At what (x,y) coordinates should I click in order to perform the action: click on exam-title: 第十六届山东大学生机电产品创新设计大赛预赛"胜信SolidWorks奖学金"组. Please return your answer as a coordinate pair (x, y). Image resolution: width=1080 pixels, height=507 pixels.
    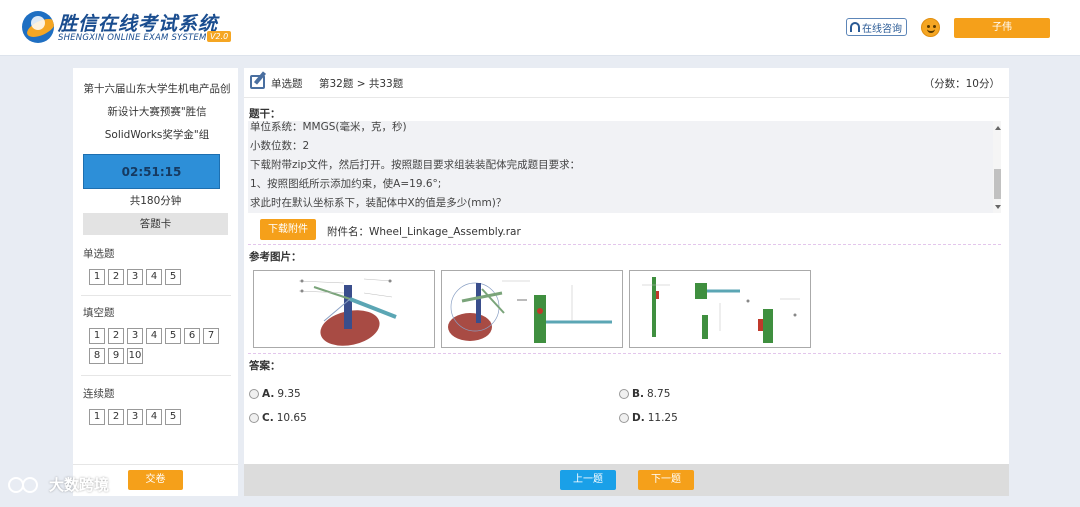
    Looking at the image, I should click on (157, 112).